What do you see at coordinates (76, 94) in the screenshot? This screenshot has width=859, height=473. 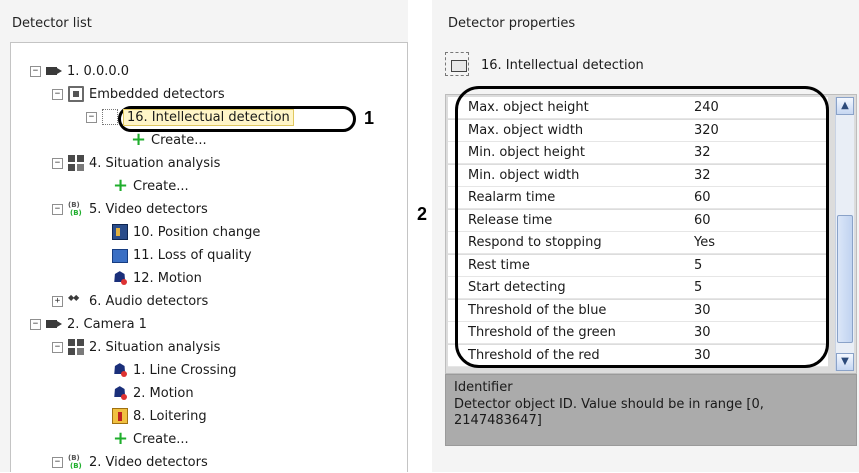 I see `embedded-detector-icon` at bounding box center [76, 94].